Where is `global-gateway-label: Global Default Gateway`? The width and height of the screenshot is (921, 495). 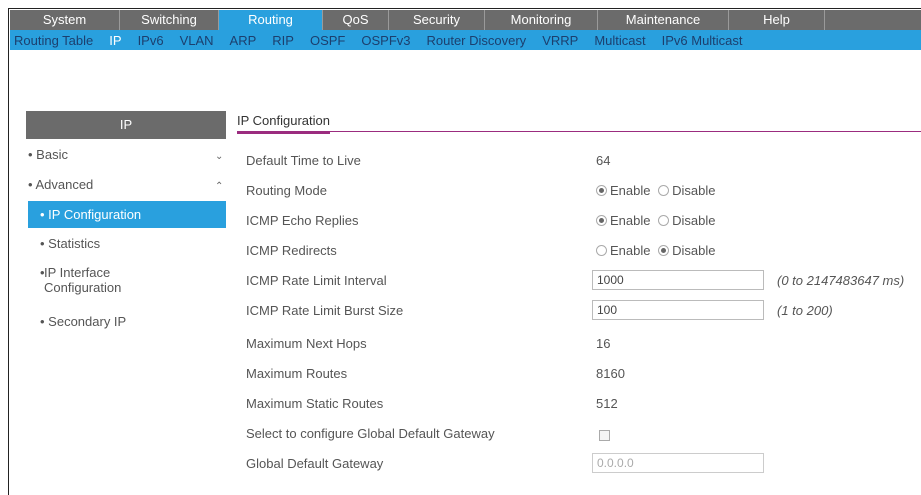
global-gateway-label: Global Default Gateway is located at coordinates (315, 463).